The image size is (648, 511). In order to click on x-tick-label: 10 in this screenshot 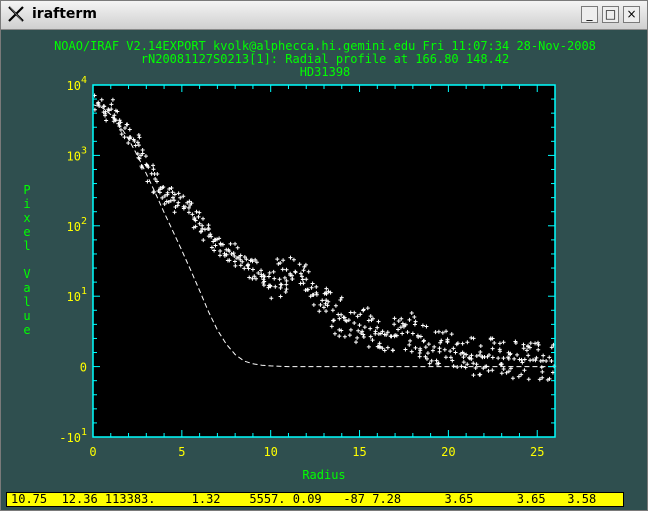, I will do `click(270, 452)`.